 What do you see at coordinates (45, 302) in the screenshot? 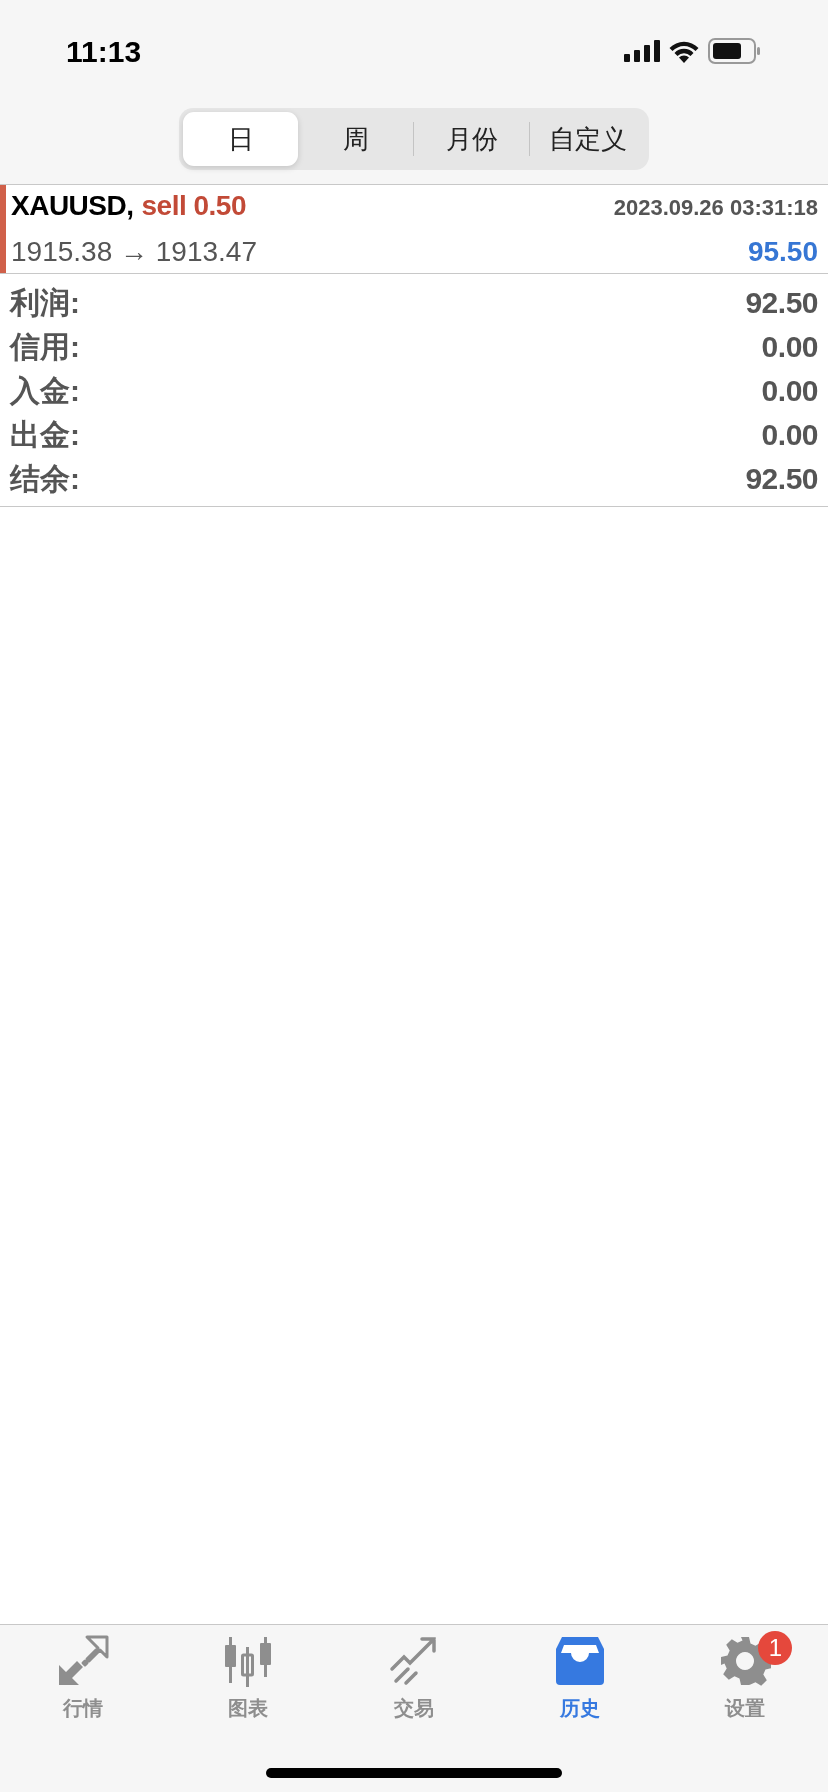
I see `summary-label: 利润:` at bounding box center [45, 302].